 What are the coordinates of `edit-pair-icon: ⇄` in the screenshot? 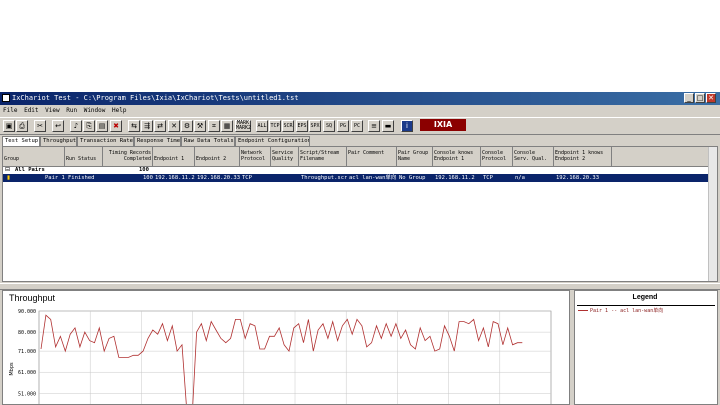 It's located at (160, 126).